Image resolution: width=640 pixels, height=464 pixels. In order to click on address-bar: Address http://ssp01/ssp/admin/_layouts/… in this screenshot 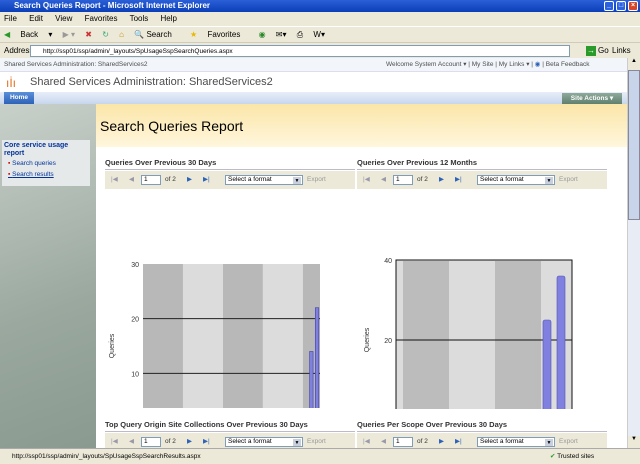, I will do `click(320, 50)`.